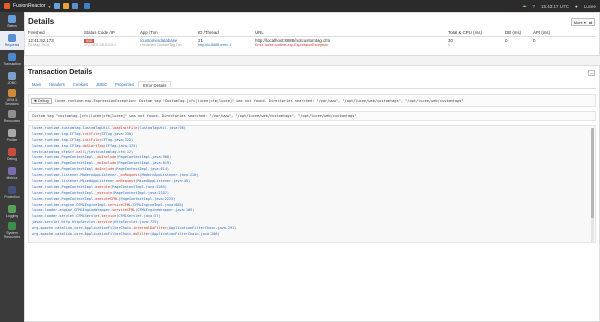 This screenshot has height=322, width=600. What do you see at coordinates (12, 159) in the screenshot?
I see `sidebar-item-label: Debug` at bounding box center [12, 159].